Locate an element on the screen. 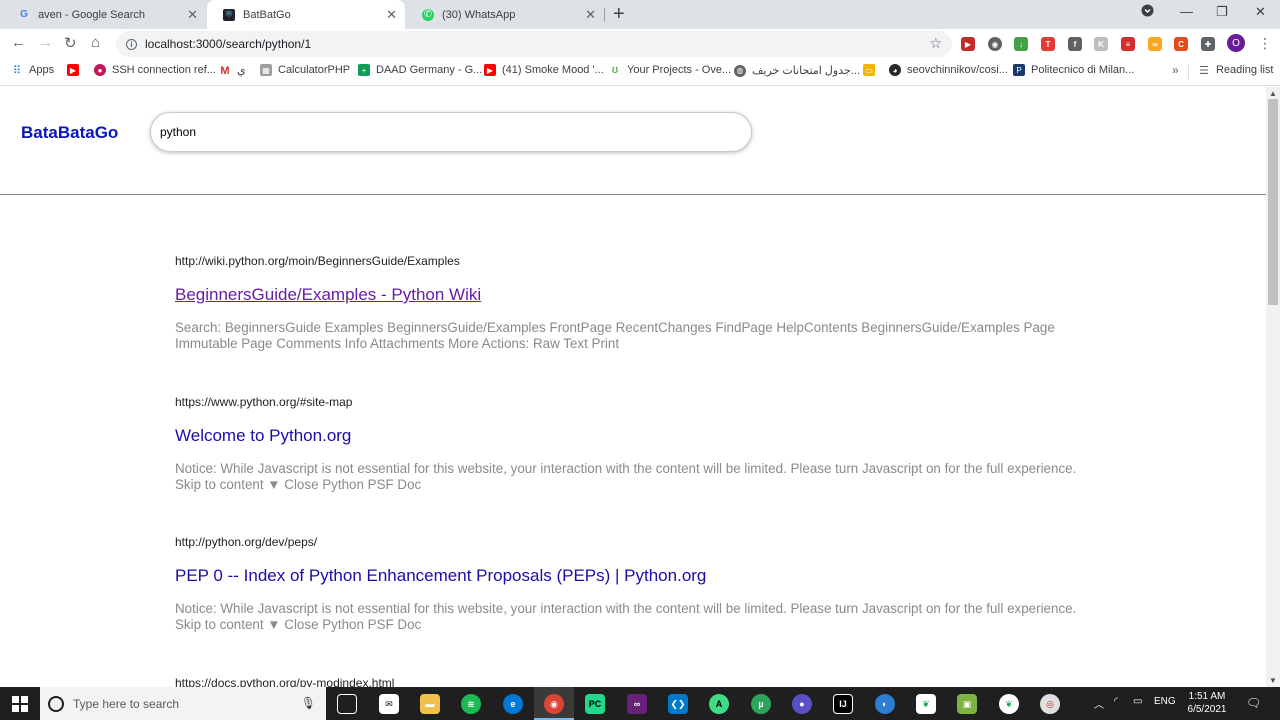 This screenshot has height=720, width=1280. windows-start-icon is located at coordinates (20, 704).